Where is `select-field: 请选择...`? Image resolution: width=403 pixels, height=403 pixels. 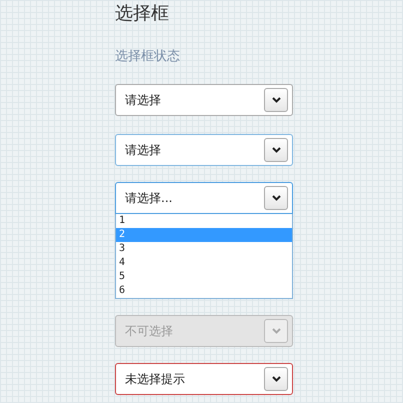 select-field: 请选择... is located at coordinates (204, 198).